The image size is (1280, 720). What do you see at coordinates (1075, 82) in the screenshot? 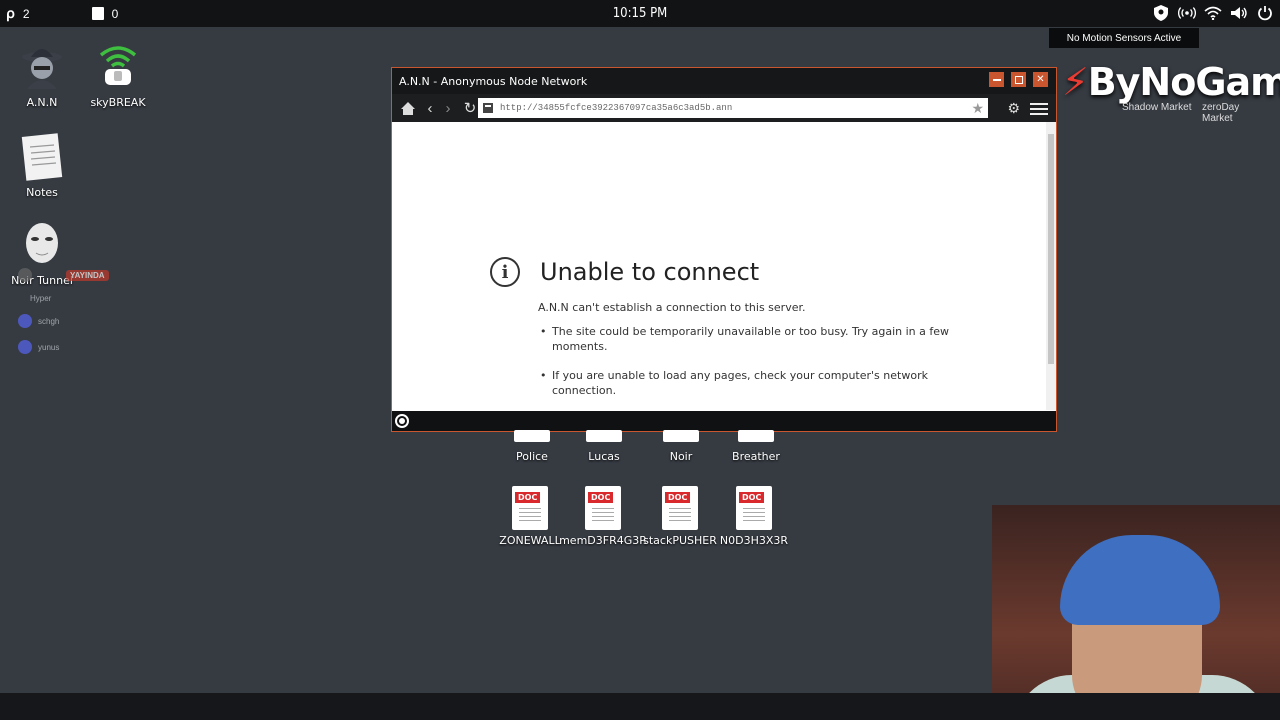
I see `flame-icon: ⚡` at bounding box center [1075, 82].